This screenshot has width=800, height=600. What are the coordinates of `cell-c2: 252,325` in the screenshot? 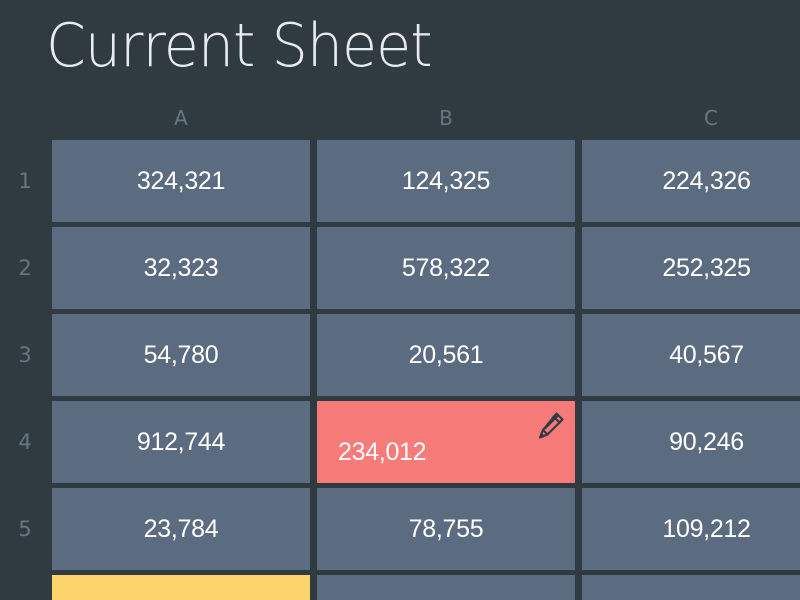 It's located at (691, 268).